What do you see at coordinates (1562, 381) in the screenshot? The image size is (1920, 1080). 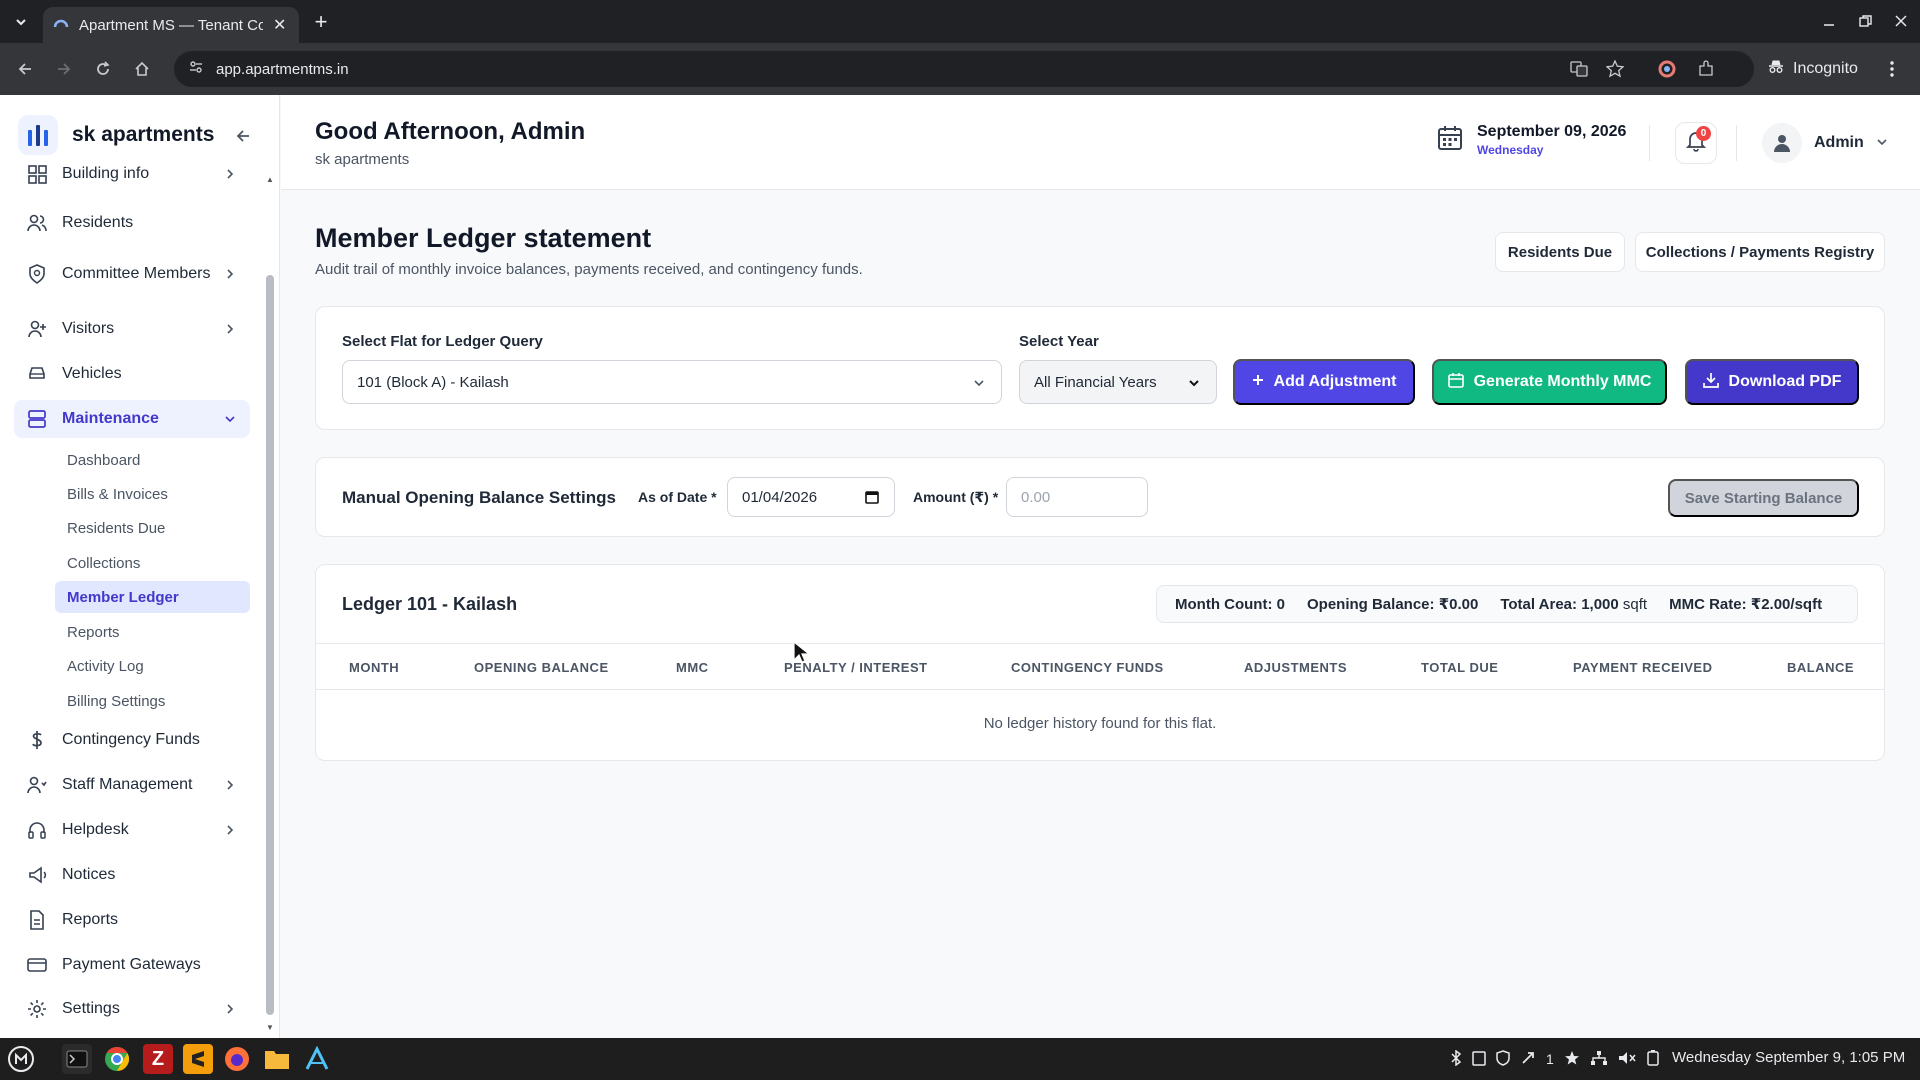 I see `generate-mmc-label: Generate Monthly MMC` at bounding box center [1562, 381].